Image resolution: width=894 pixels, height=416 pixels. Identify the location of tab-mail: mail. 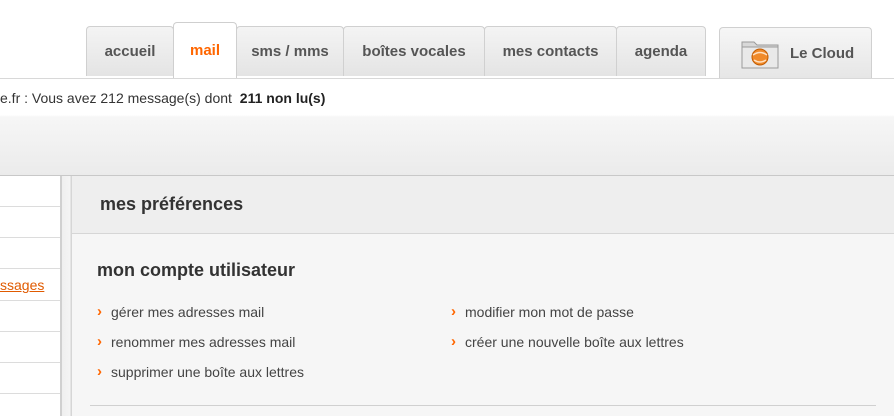
(205, 50).